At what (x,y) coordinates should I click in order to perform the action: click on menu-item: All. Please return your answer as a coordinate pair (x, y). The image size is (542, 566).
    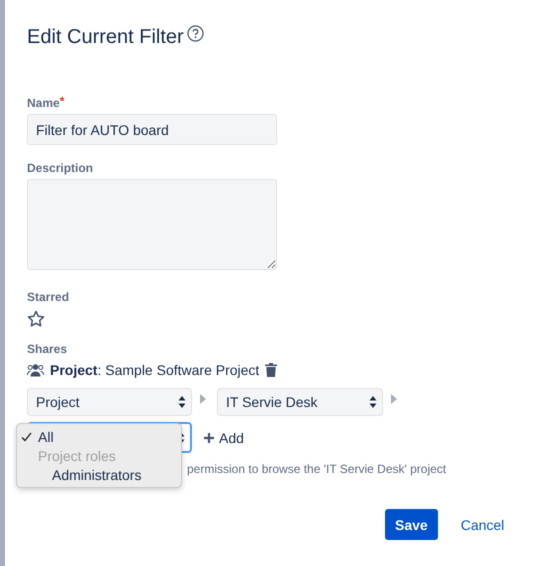
    Looking at the image, I should click on (99, 436).